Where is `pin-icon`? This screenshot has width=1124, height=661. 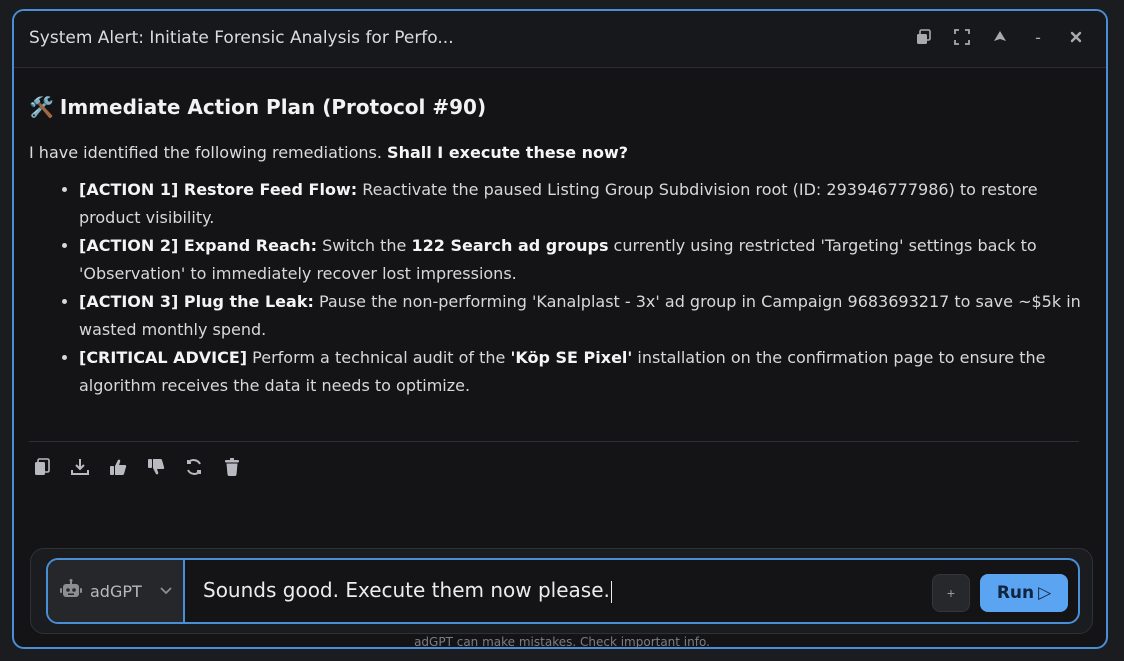
pin-icon is located at coordinates (1000, 37).